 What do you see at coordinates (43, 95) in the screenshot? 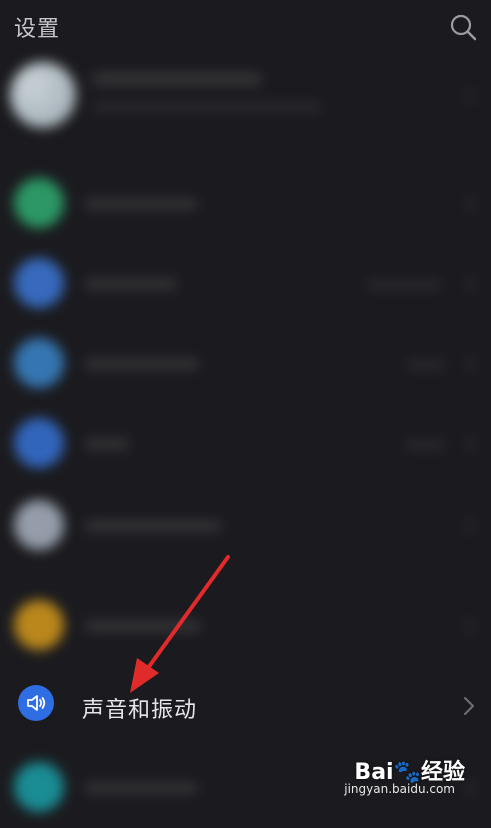
I see `avatar` at bounding box center [43, 95].